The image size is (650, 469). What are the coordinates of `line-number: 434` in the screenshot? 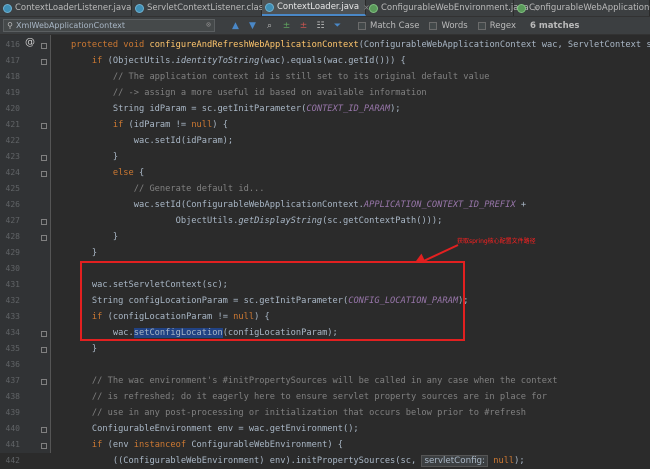 It's located at (12, 332).